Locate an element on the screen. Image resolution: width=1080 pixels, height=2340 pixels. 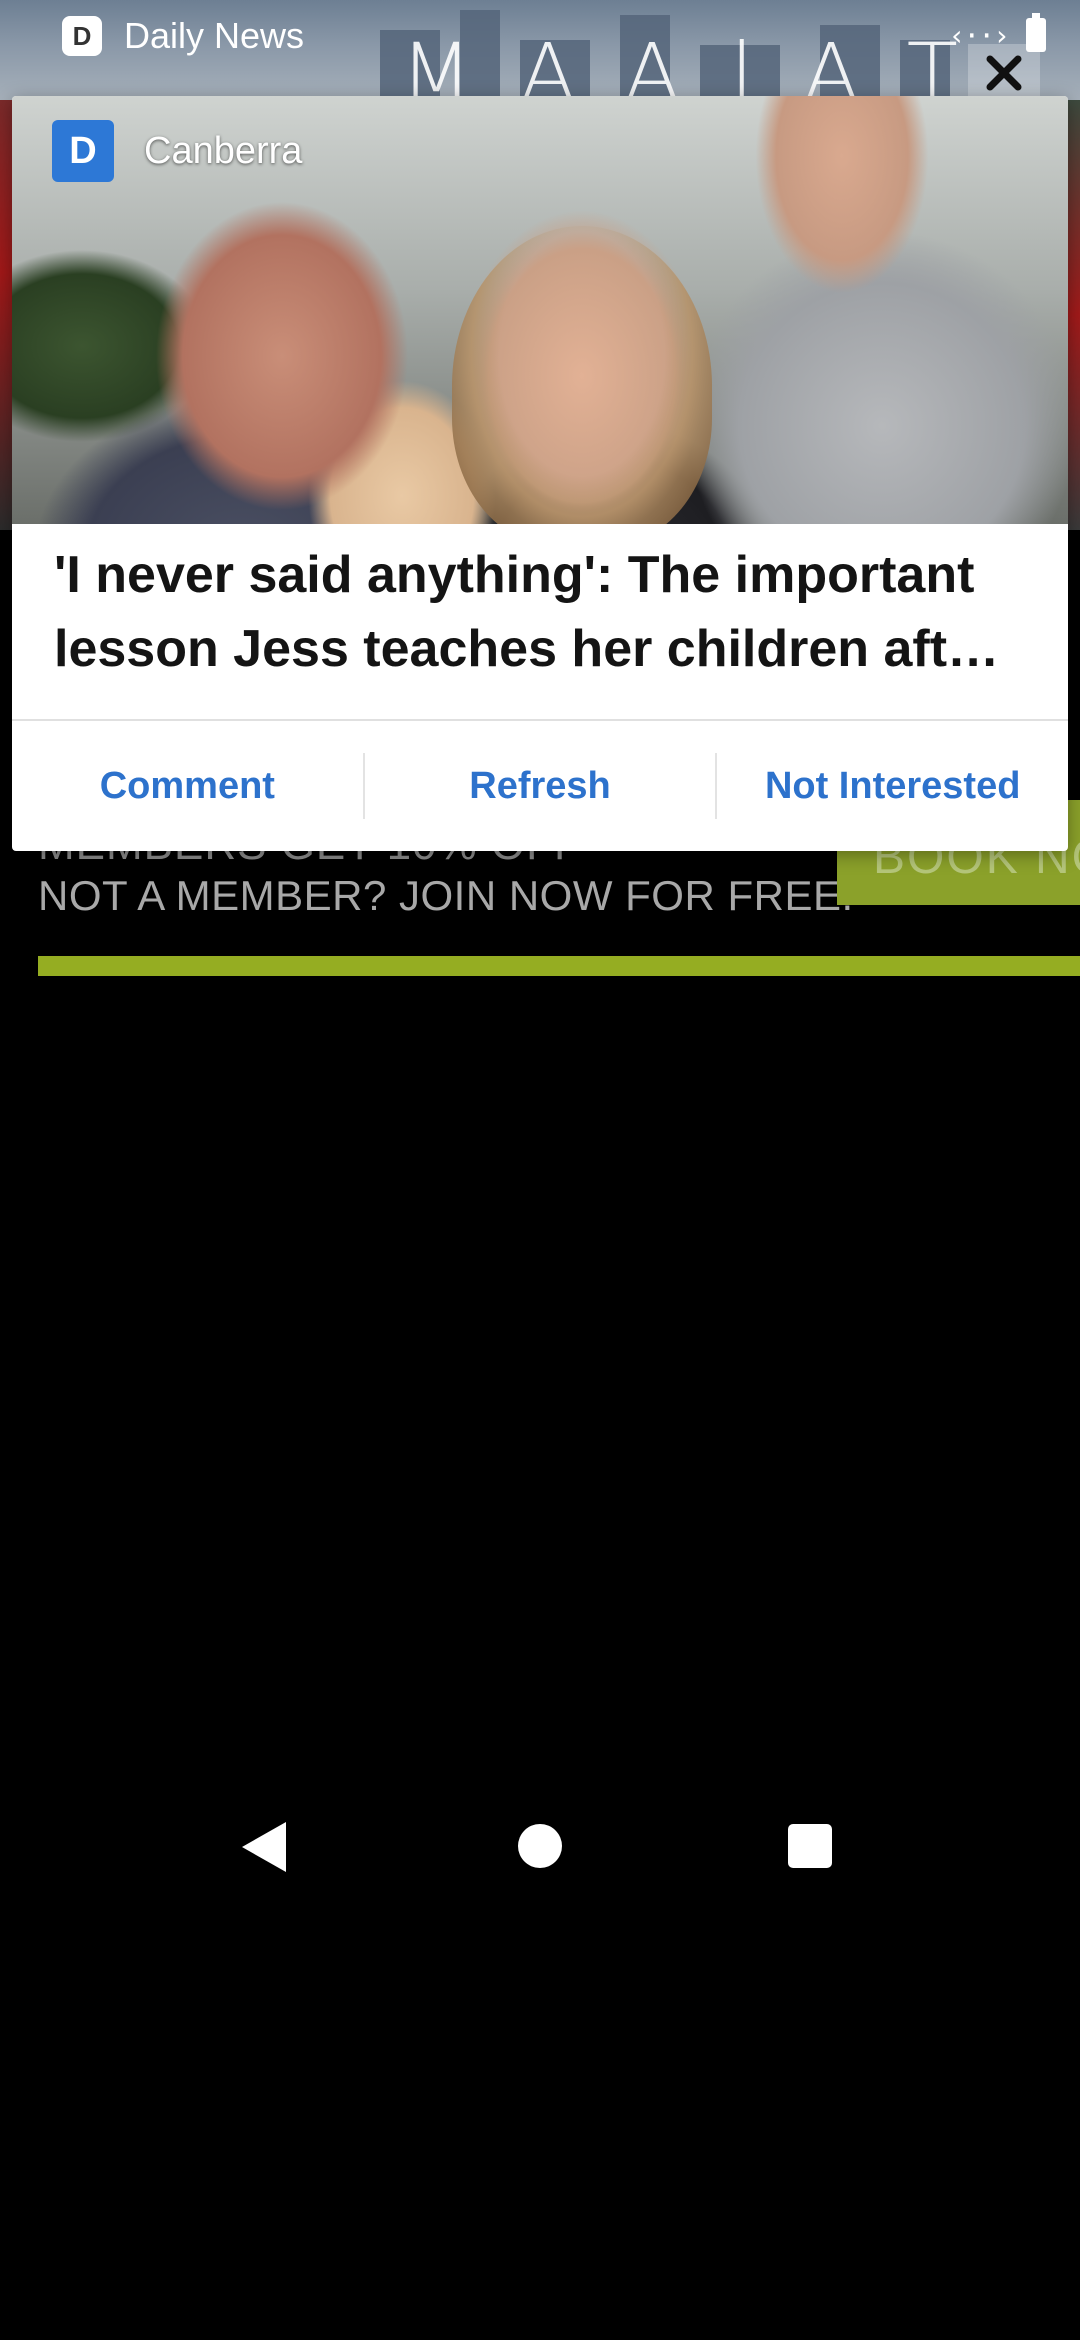
home-icon is located at coordinates (540, 1846).